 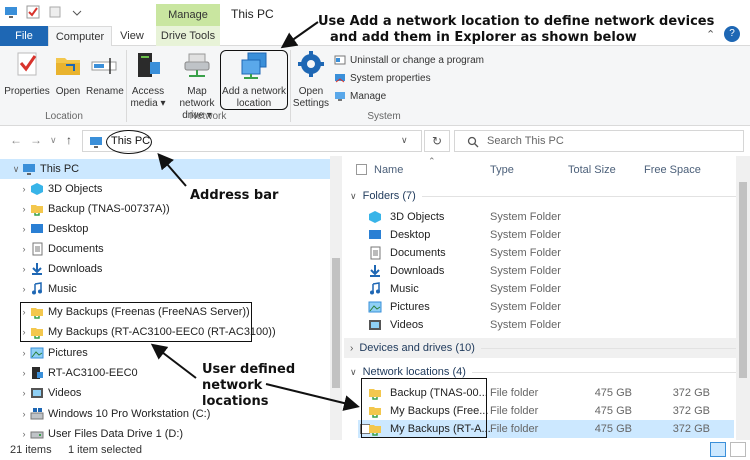 I want to click on manage-button: Manage, so click(x=360, y=96).